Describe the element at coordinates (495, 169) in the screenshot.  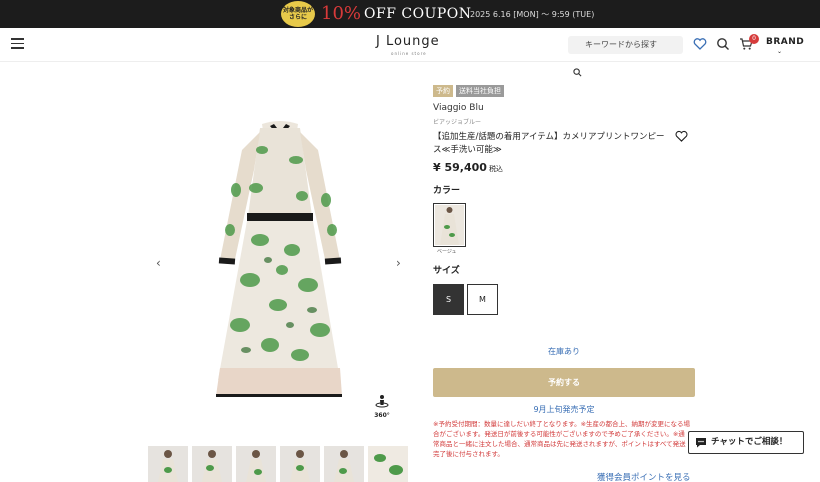
I see `price-tax-label: 税込` at that location.